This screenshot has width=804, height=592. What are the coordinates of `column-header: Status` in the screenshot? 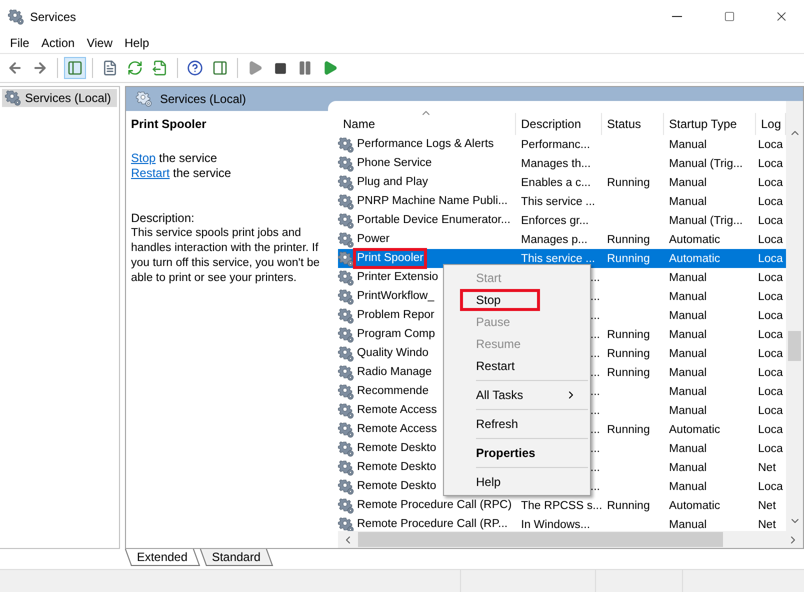 It's located at (633, 124).